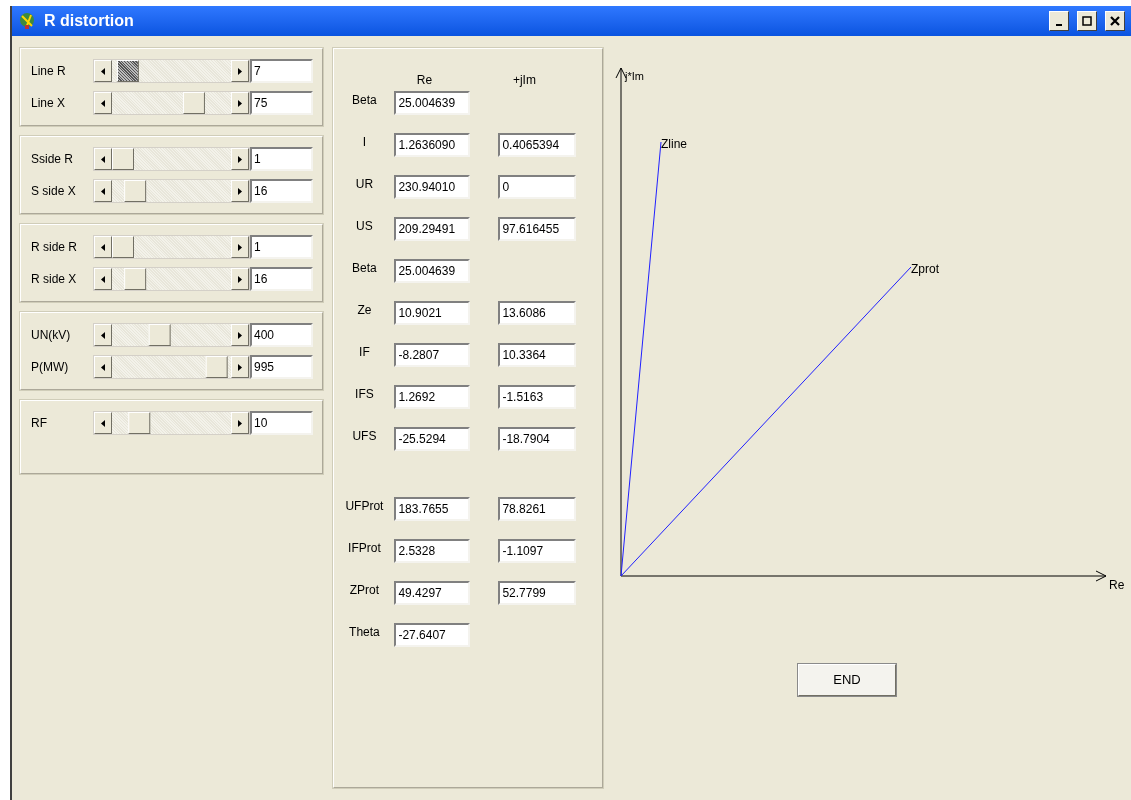 The width and height of the screenshot is (1131, 800). What do you see at coordinates (432, 551) in the screenshot?
I see `value-field: 2.5328` at bounding box center [432, 551].